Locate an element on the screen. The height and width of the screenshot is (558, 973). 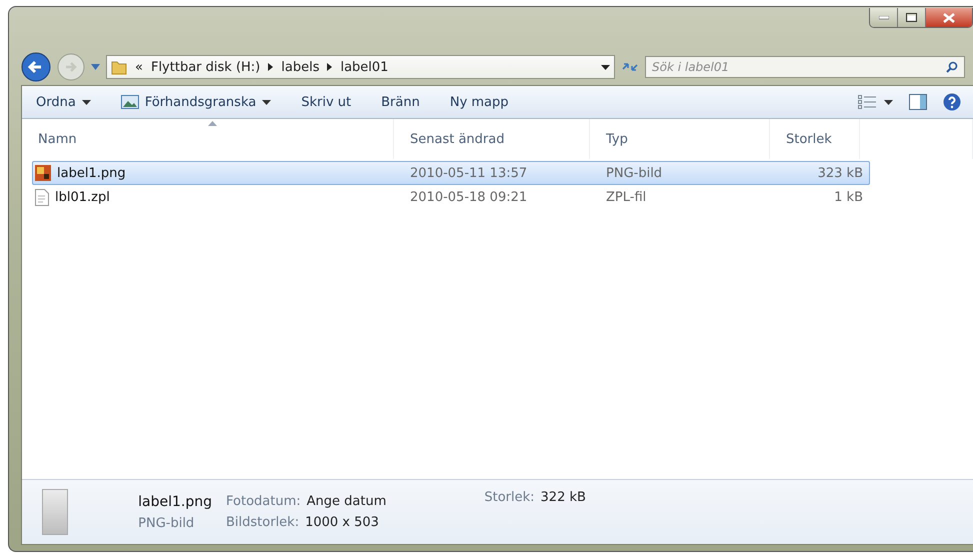
maximize-icon is located at coordinates (911, 17).